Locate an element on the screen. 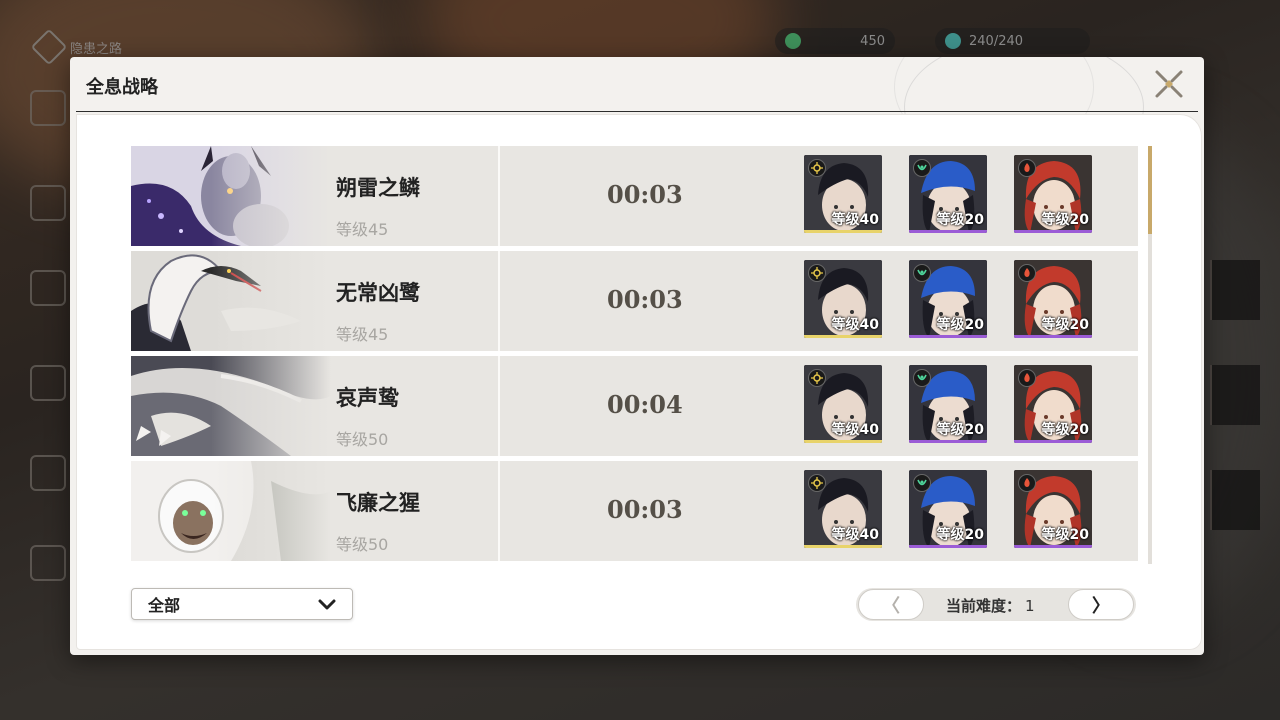 The width and height of the screenshot is (1280, 720). currency-value: 450 is located at coordinates (872, 41).